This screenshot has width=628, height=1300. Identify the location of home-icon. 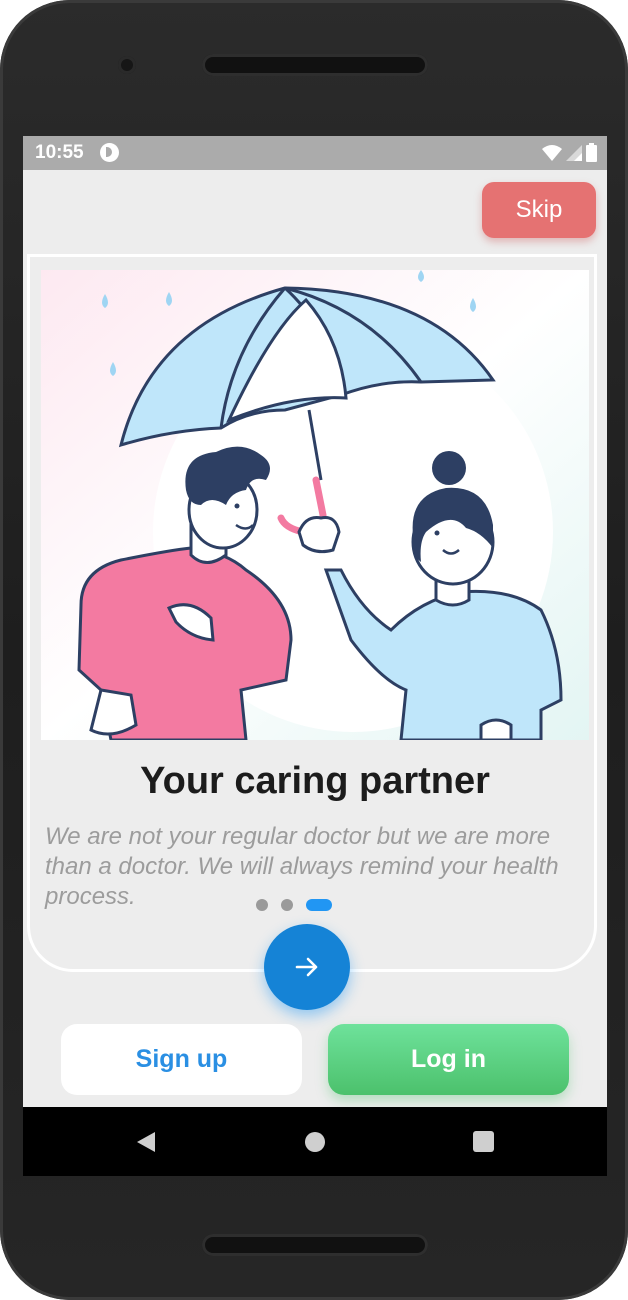
(315, 1142).